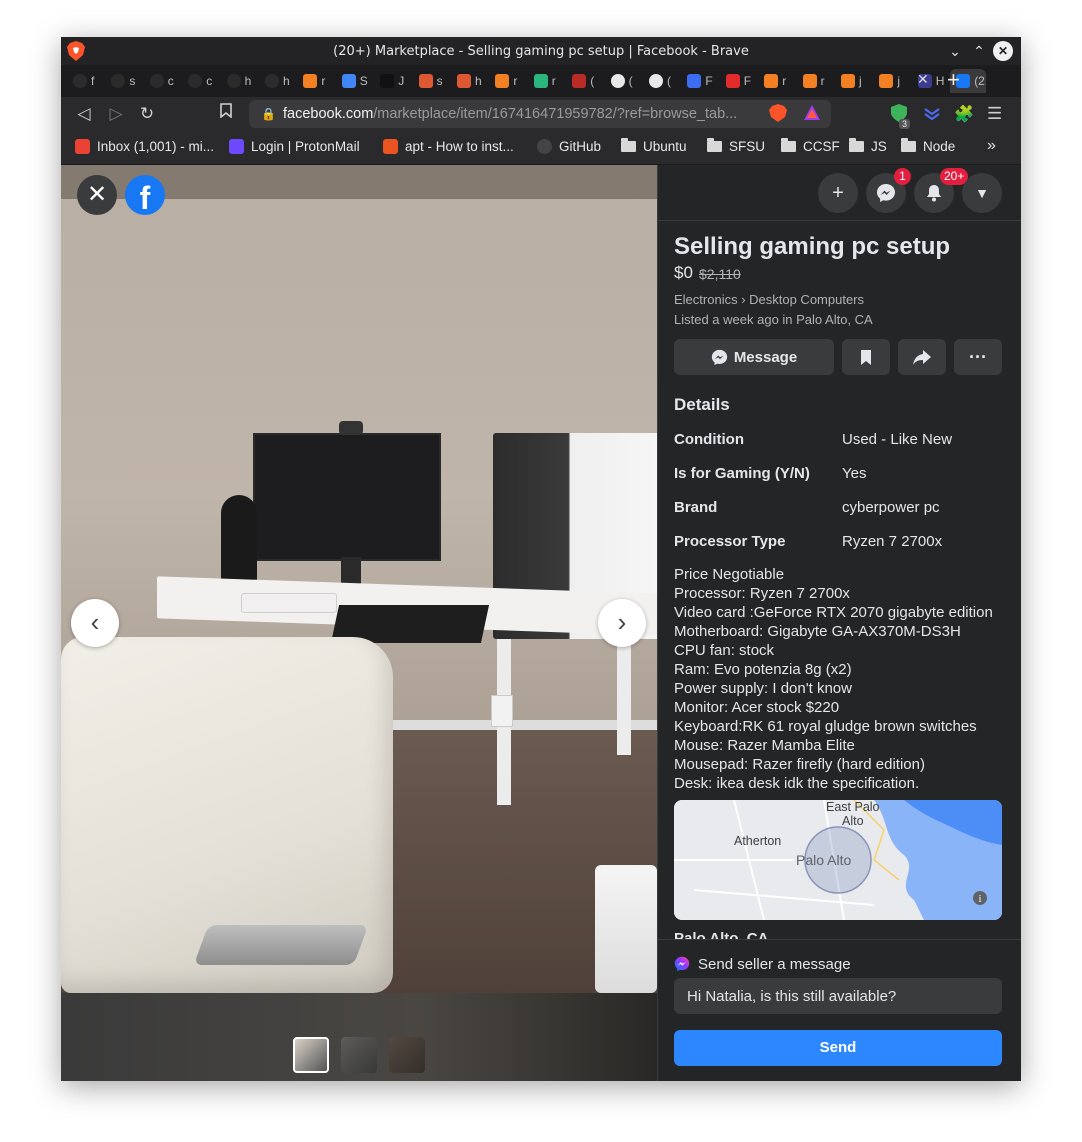 The width and height of the screenshot is (1082, 1142). Describe the element at coordinates (277, 81) in the screenshot. I see `tab-6: h` at that location.